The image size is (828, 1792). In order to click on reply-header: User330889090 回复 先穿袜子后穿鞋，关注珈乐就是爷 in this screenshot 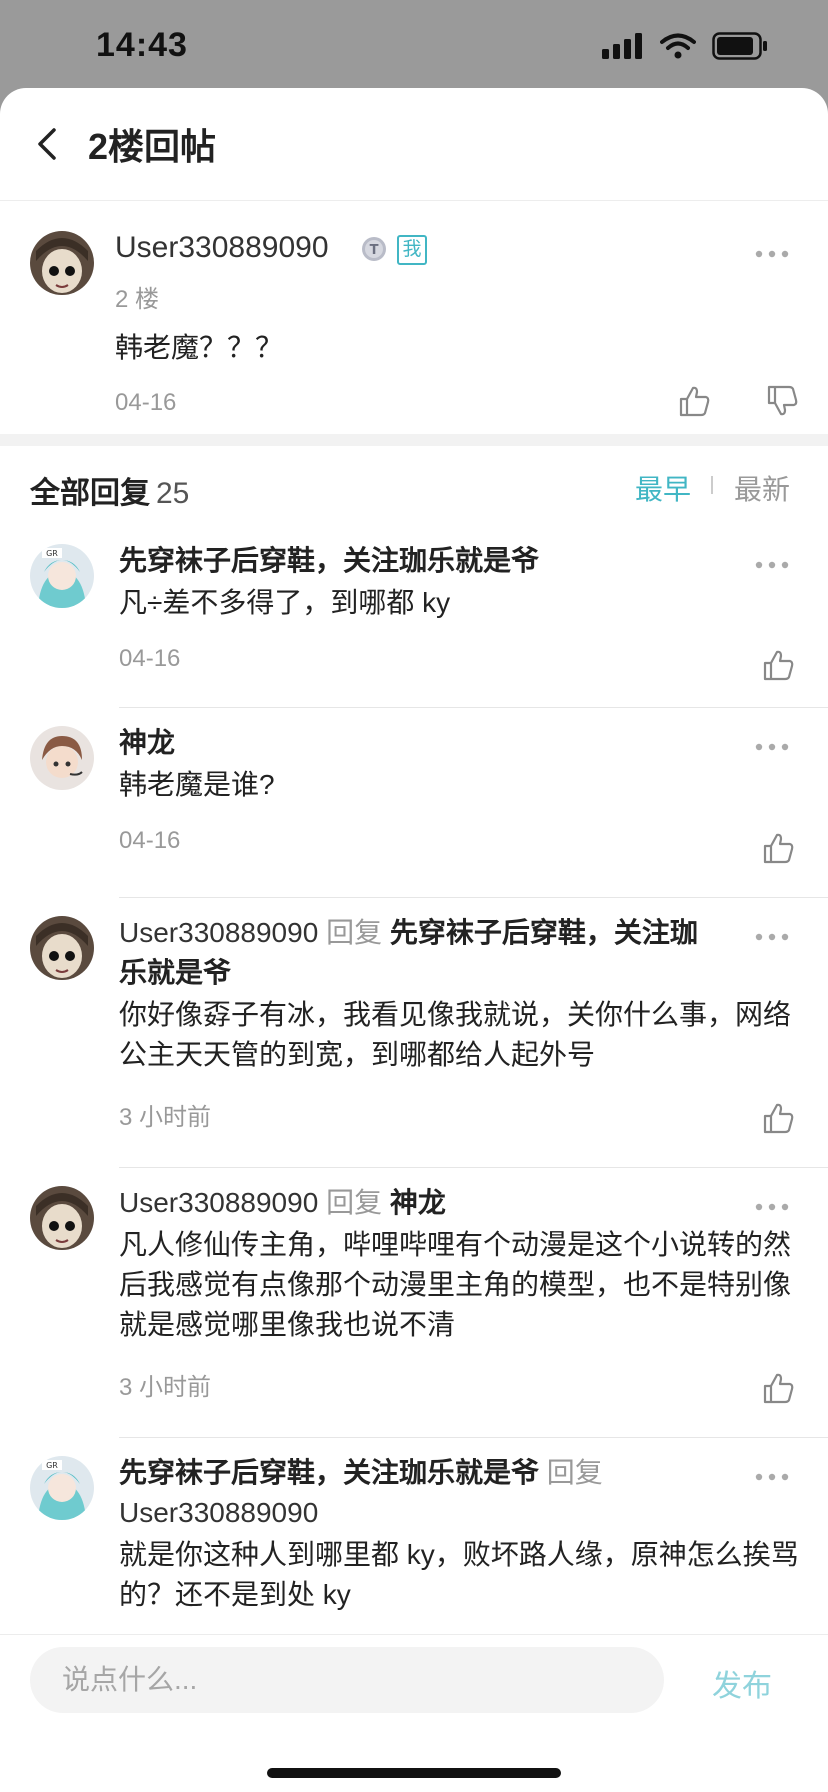, I will do `click(419, 953)`.